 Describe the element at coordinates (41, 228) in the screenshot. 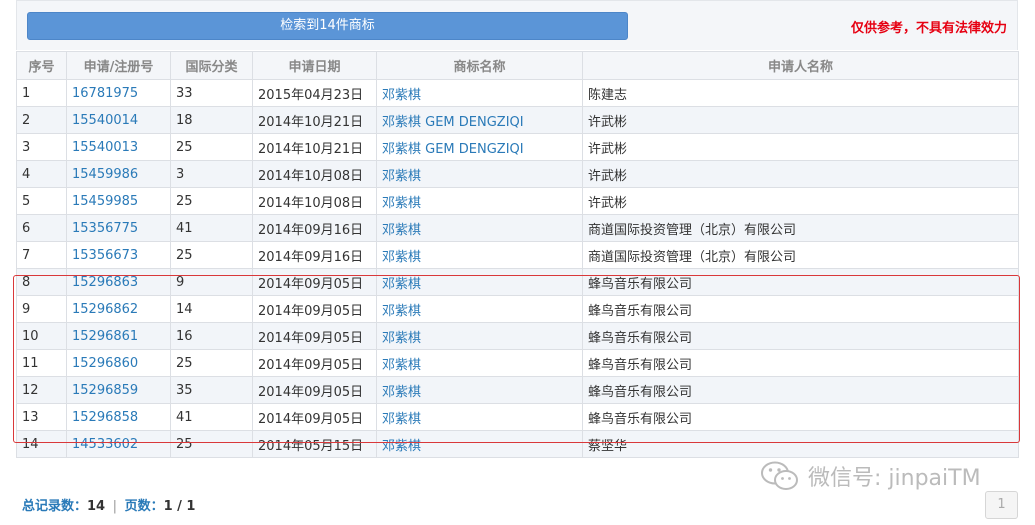

I see `row-index: 6` at that location.